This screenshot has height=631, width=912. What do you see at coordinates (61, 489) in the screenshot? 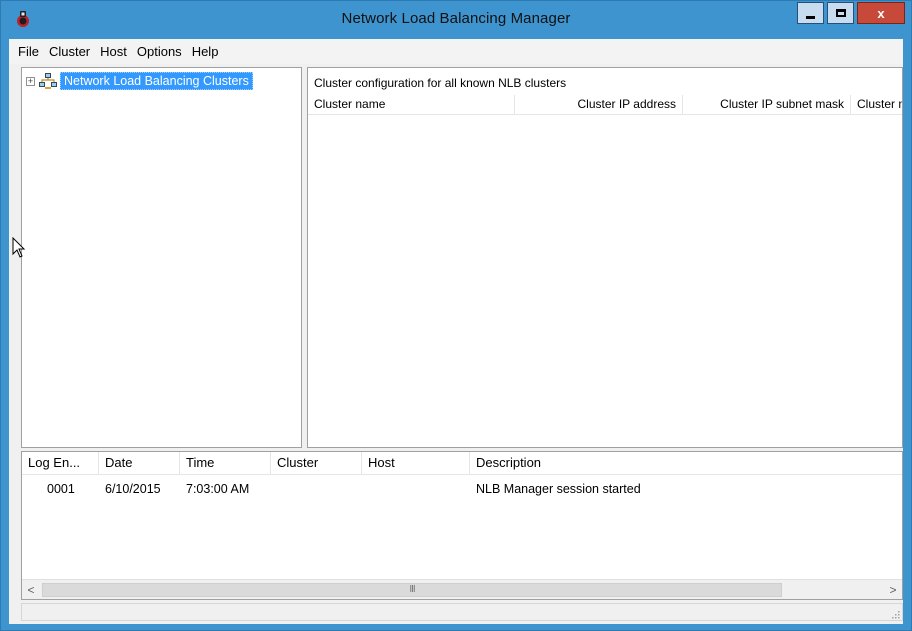
I see `log-entry-cell: 0001` at bounding box center [61, 489].